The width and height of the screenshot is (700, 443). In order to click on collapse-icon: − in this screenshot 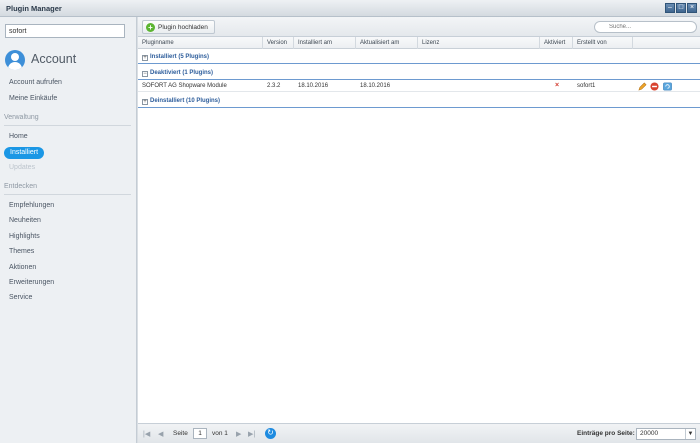, I will do `click(145, 74)`.